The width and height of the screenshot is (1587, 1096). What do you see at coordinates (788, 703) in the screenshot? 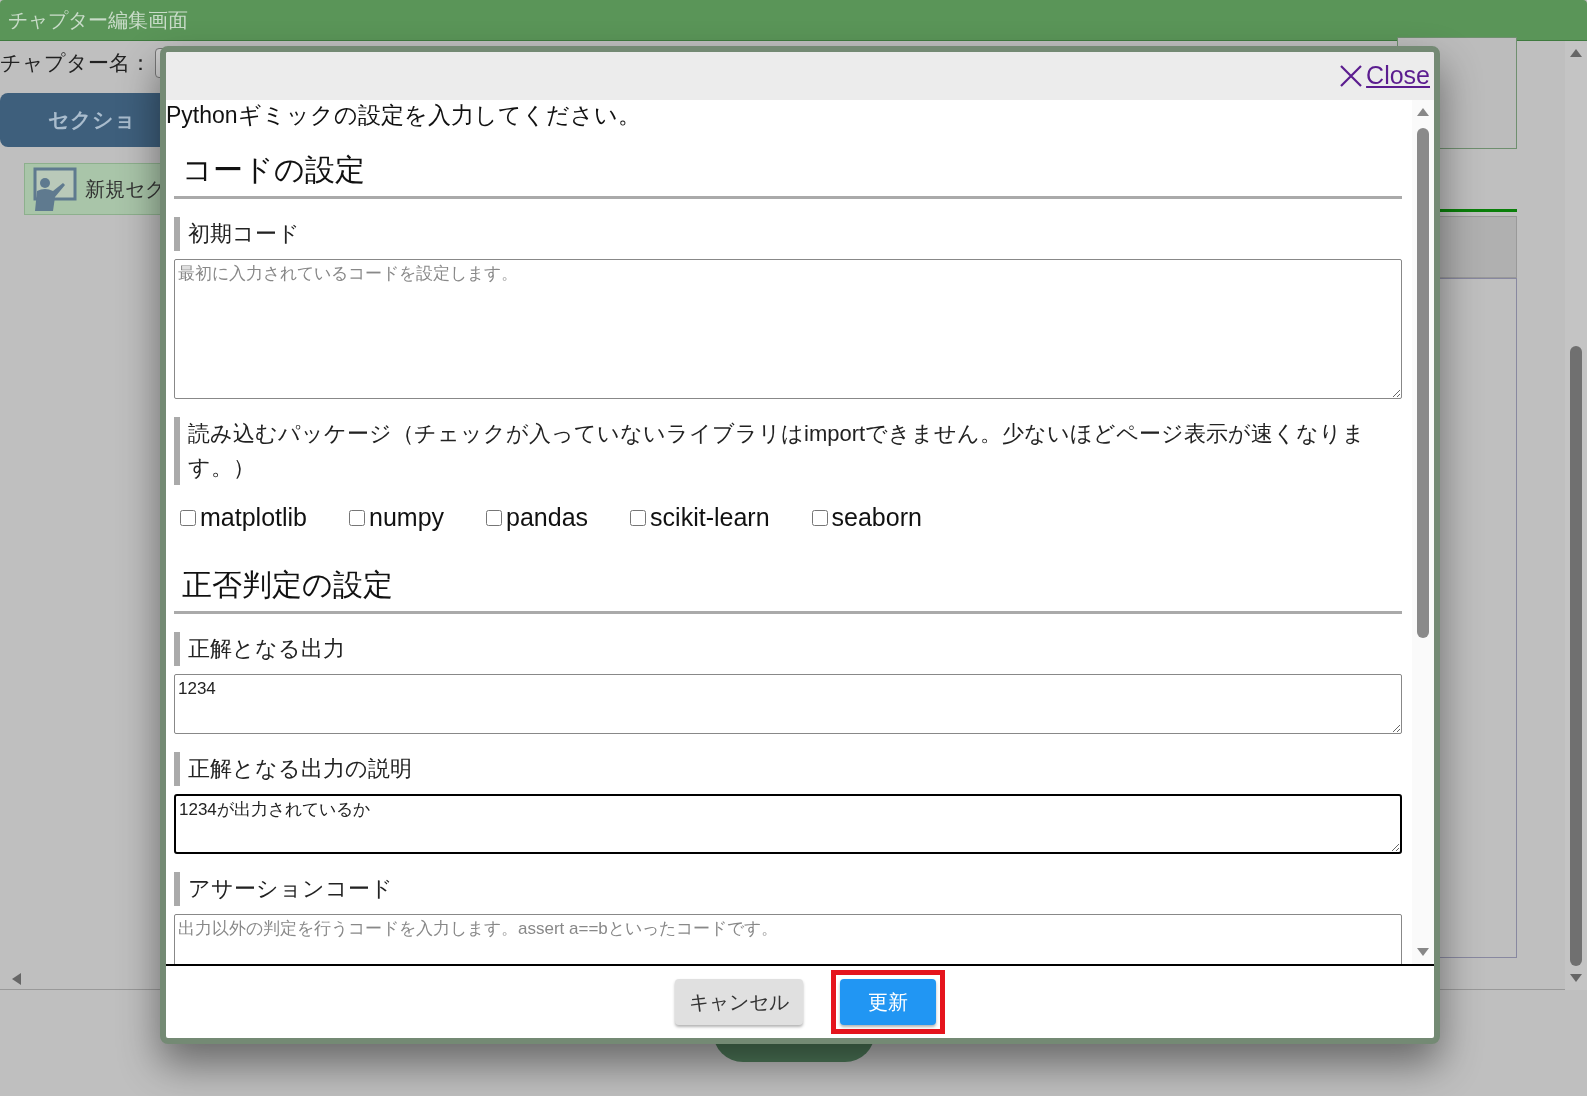
I see `input-field: 1234` at bounding box center [788, 703].